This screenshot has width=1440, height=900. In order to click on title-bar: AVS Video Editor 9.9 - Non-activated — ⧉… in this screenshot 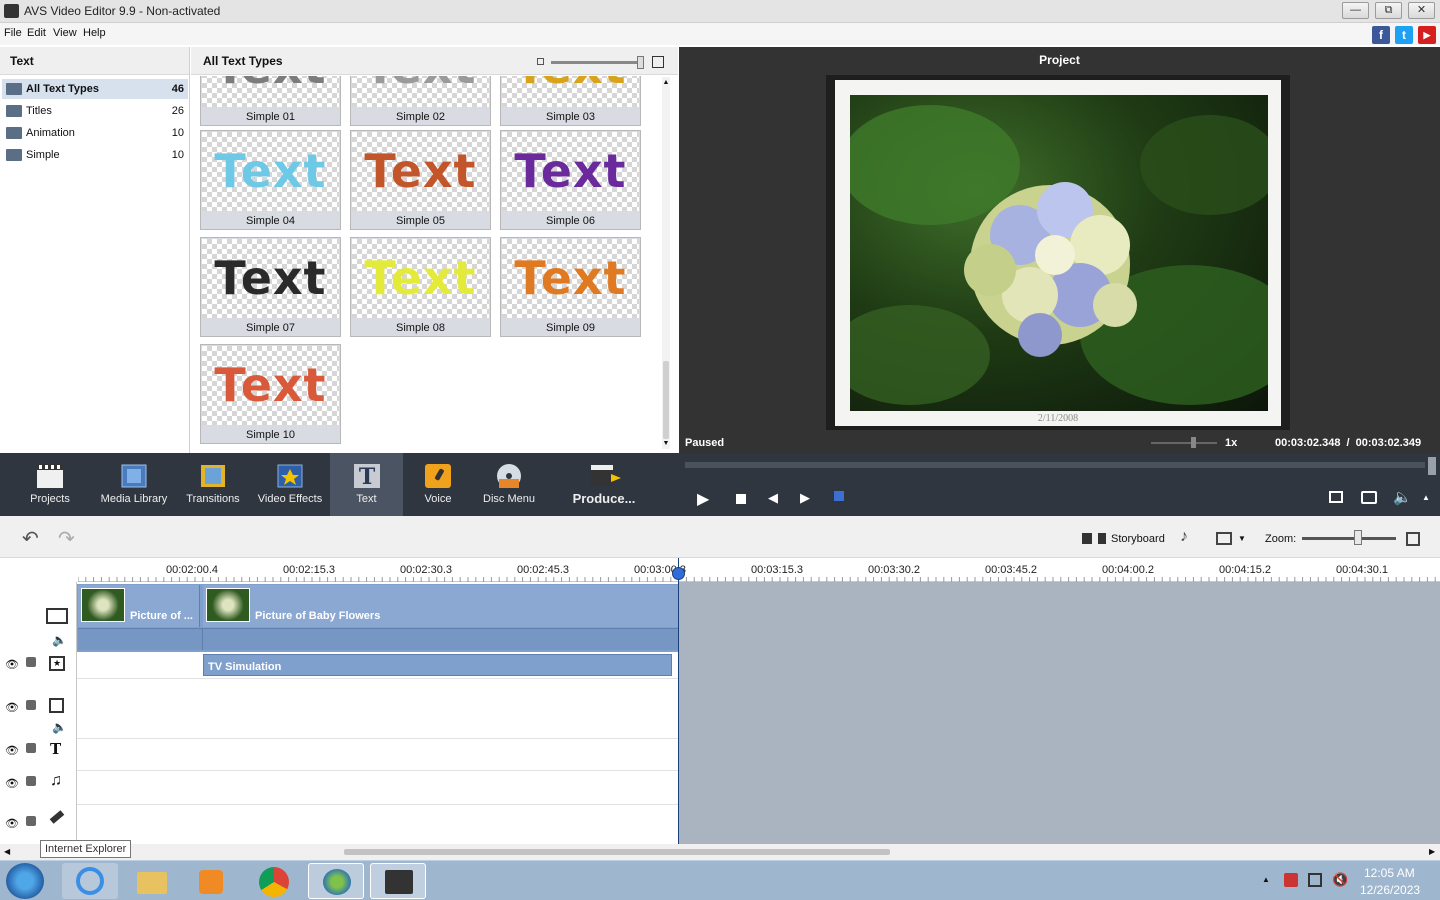, I will do `click(720, 11)`.